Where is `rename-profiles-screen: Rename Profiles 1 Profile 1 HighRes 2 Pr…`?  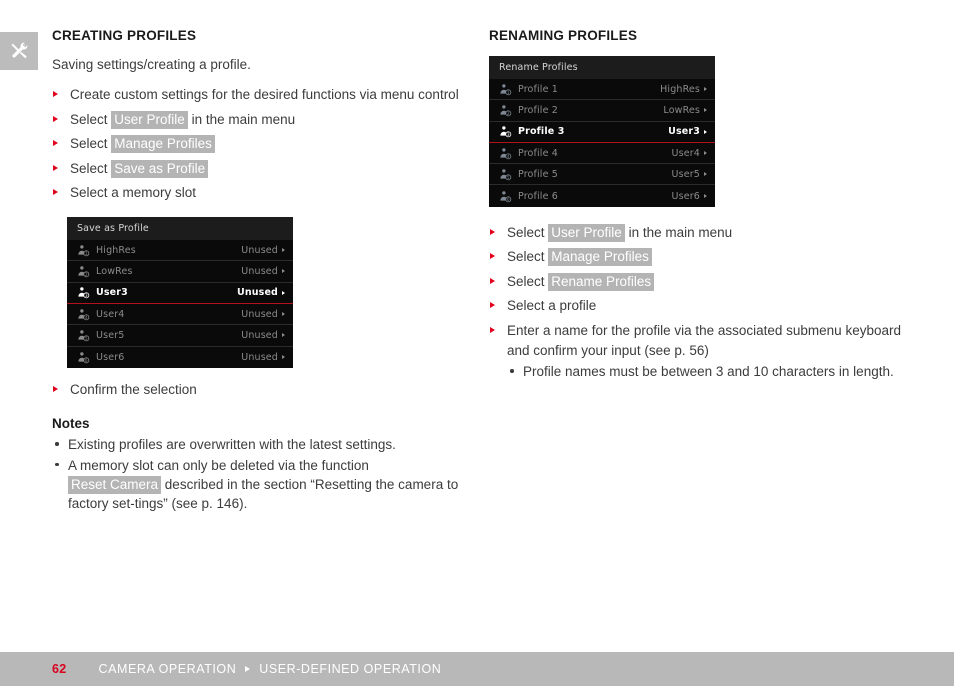 rename-profiles-screen: Rename Profiles 1 Profile 1 HighRes 2 Pr… is located at coordinates (602, 131).